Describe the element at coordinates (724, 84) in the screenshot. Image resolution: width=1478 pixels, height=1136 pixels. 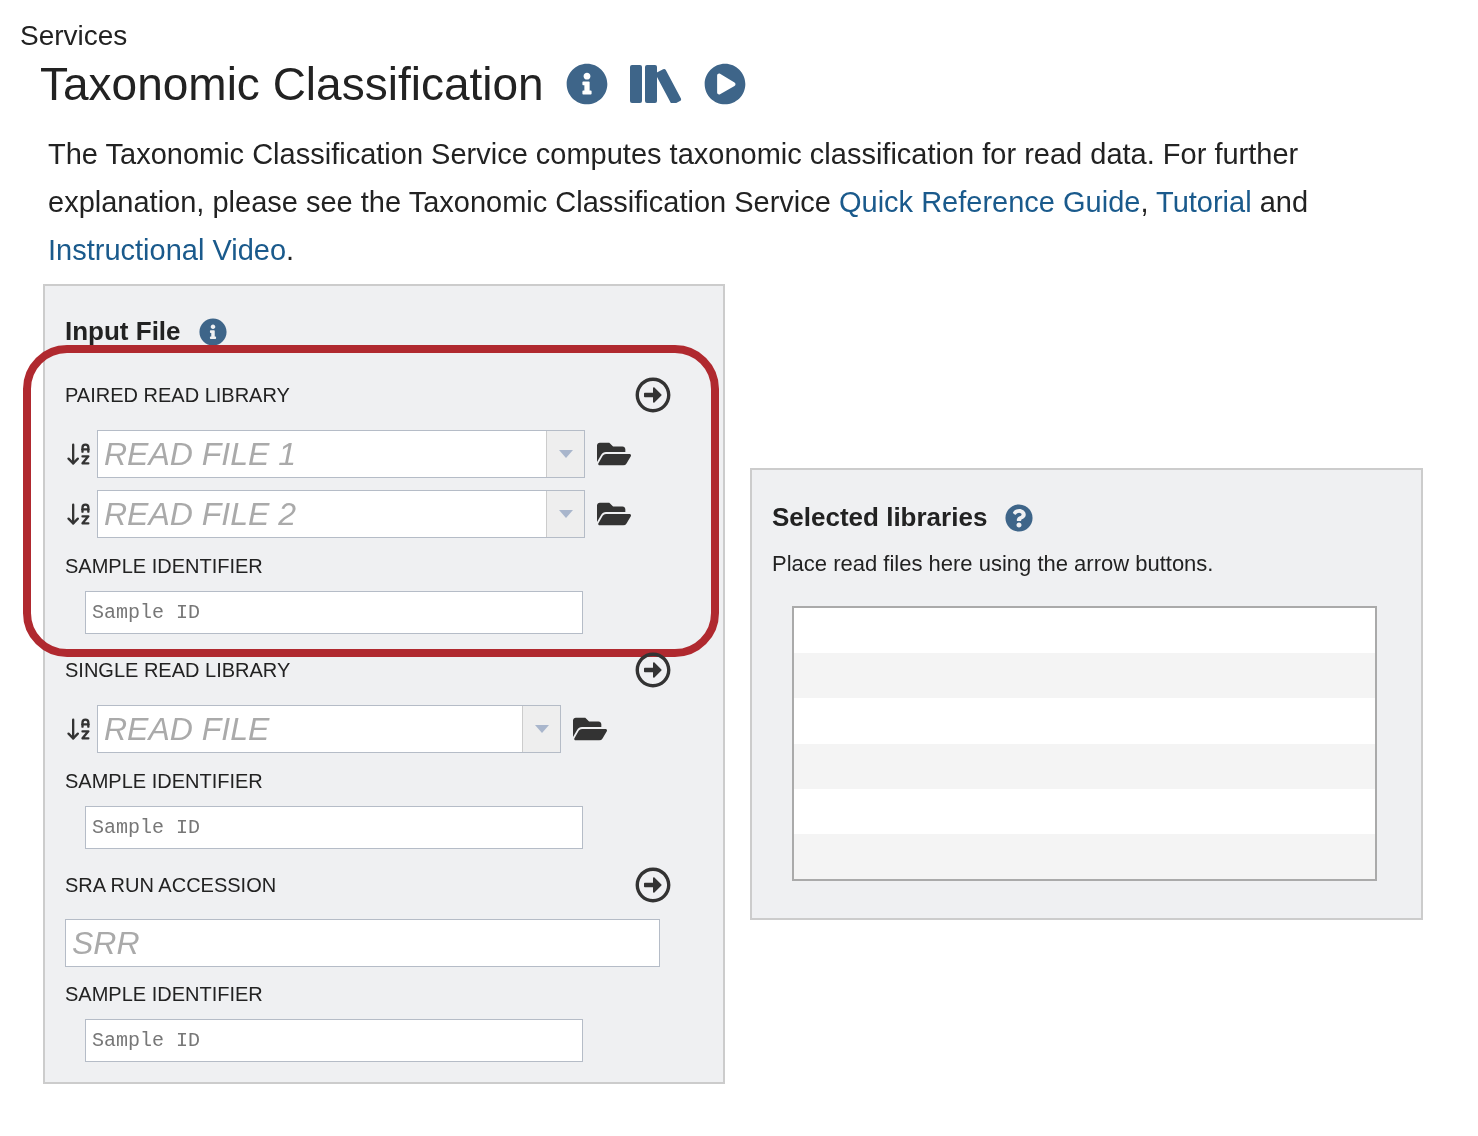
I see `play-icon` at that location.